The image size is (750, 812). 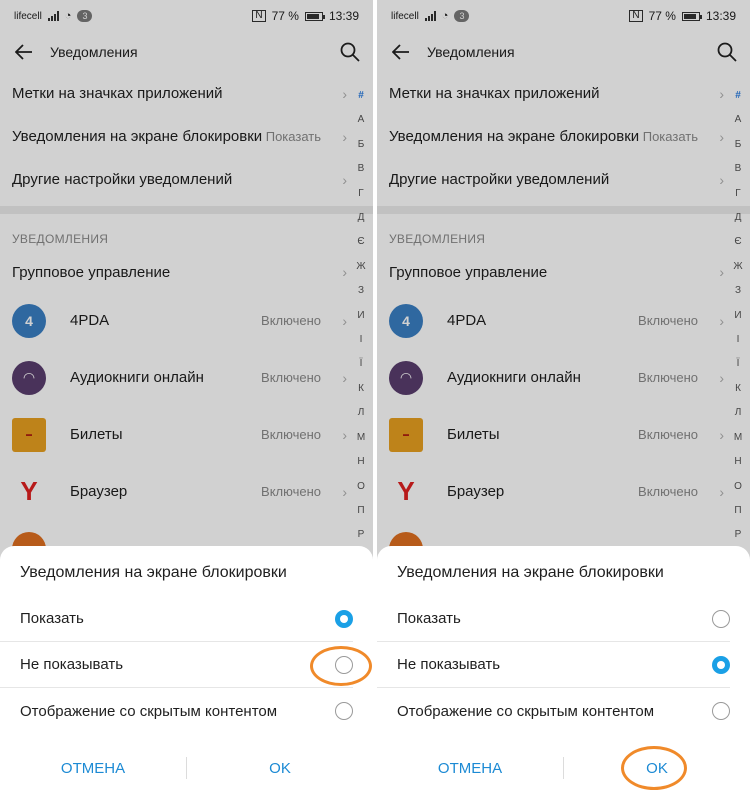 What do you see at coordinates (406, 434) in the screenshot?
I see `tickets-icon: ▬` at bounding box center [406, 434].